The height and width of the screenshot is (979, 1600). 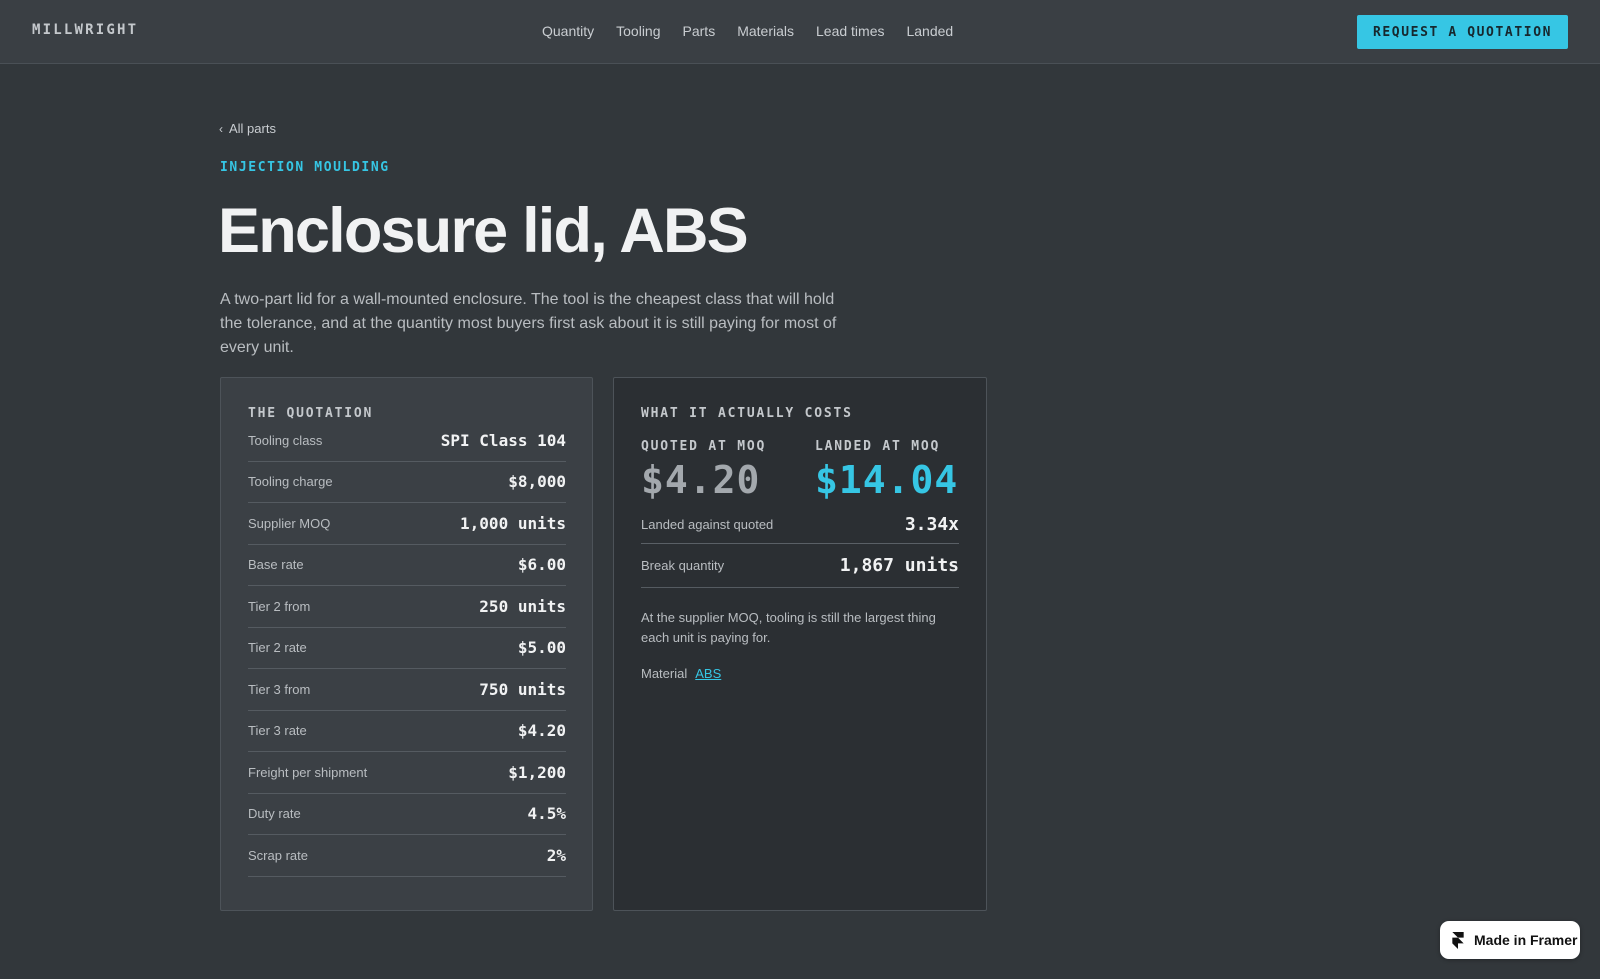 I want to click on row-value: 3.34x, so click(x=931, y=524).